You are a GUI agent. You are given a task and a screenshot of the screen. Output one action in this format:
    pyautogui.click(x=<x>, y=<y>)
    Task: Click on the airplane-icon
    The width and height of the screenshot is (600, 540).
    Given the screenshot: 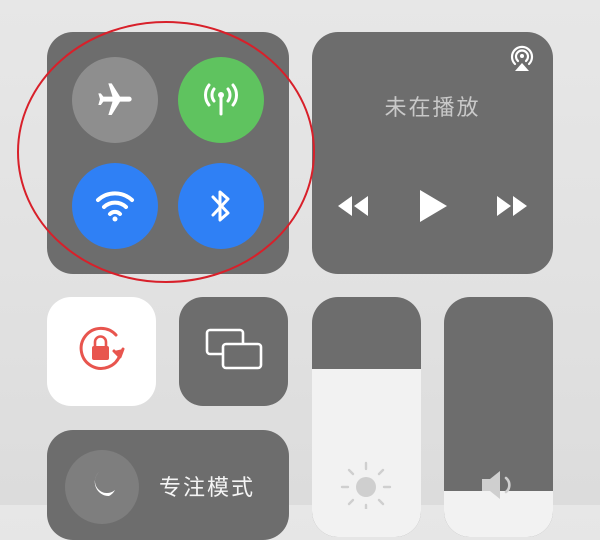 What is the action you would take?
    pyautogui.click(x=115, y=100)
    